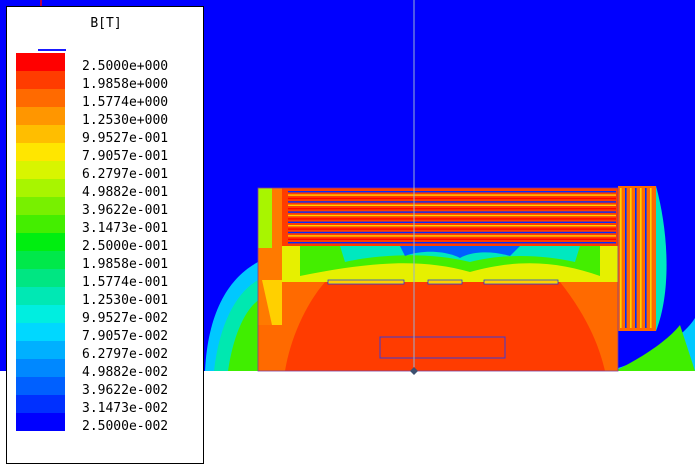 Image resolution: width=695 pixels, height=469 pixels. What do you see at coordinates (125, 102) in the screenshot?
I see `legend-value: 1.5774e+000` at bounding box center [125, 102].